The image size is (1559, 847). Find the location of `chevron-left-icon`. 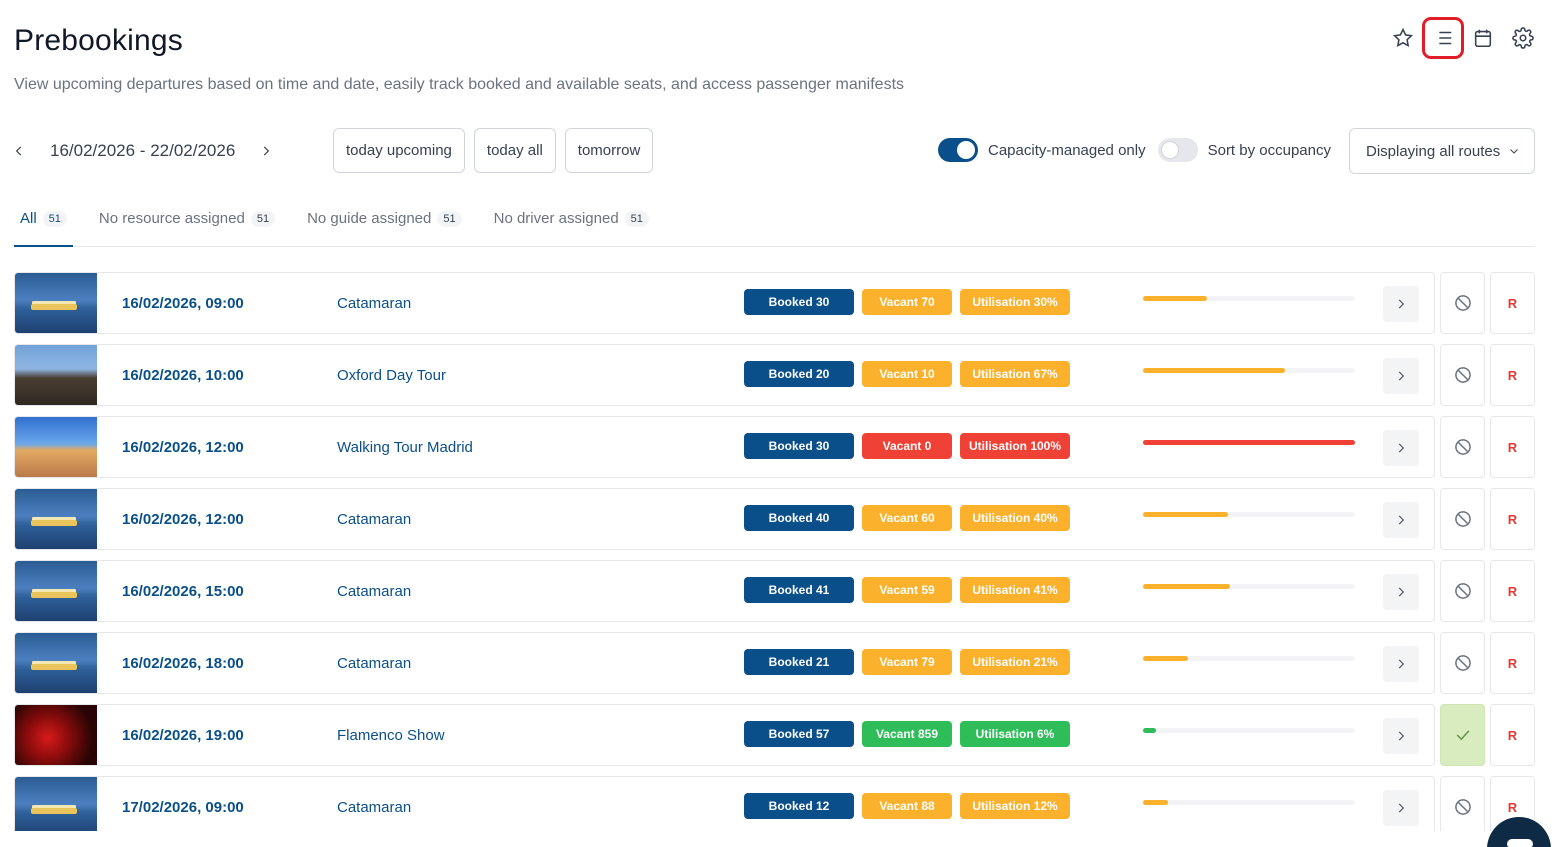

chevron-left-icon is located at coordinates (18, 151).